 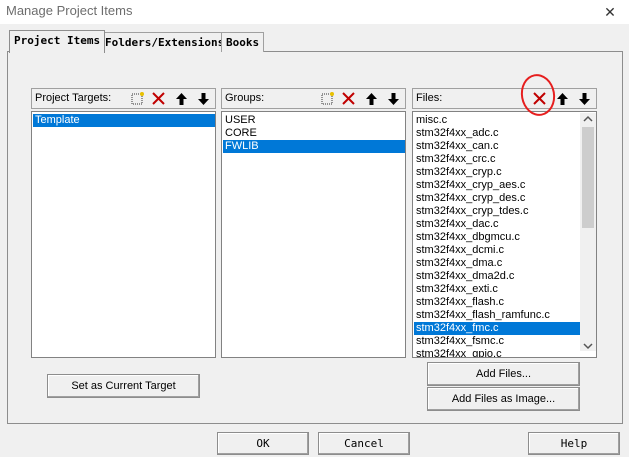 I want to click on groups-header: Groups:, so click(x=313, y=98).